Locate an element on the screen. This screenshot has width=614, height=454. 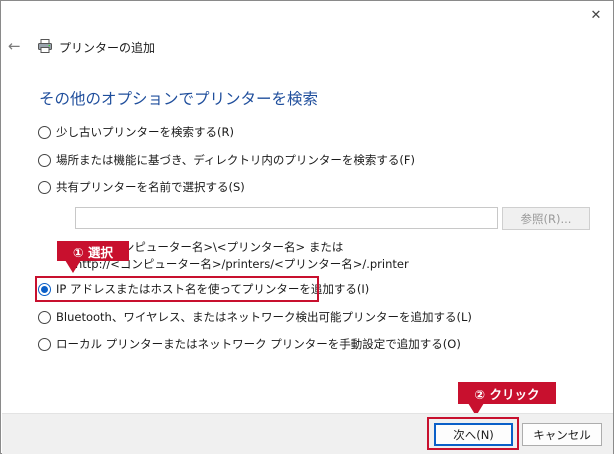
option-label: 共有プリンターを名前で選択する(S) is located at coordinates (150, 187).